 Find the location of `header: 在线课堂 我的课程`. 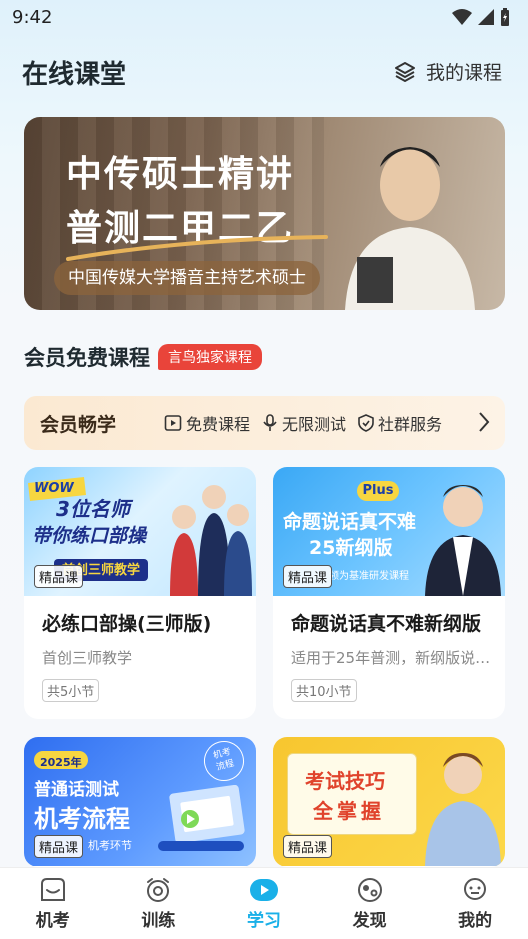

header: 在线课堂 我的课程 is located at coordinates (264, 72).